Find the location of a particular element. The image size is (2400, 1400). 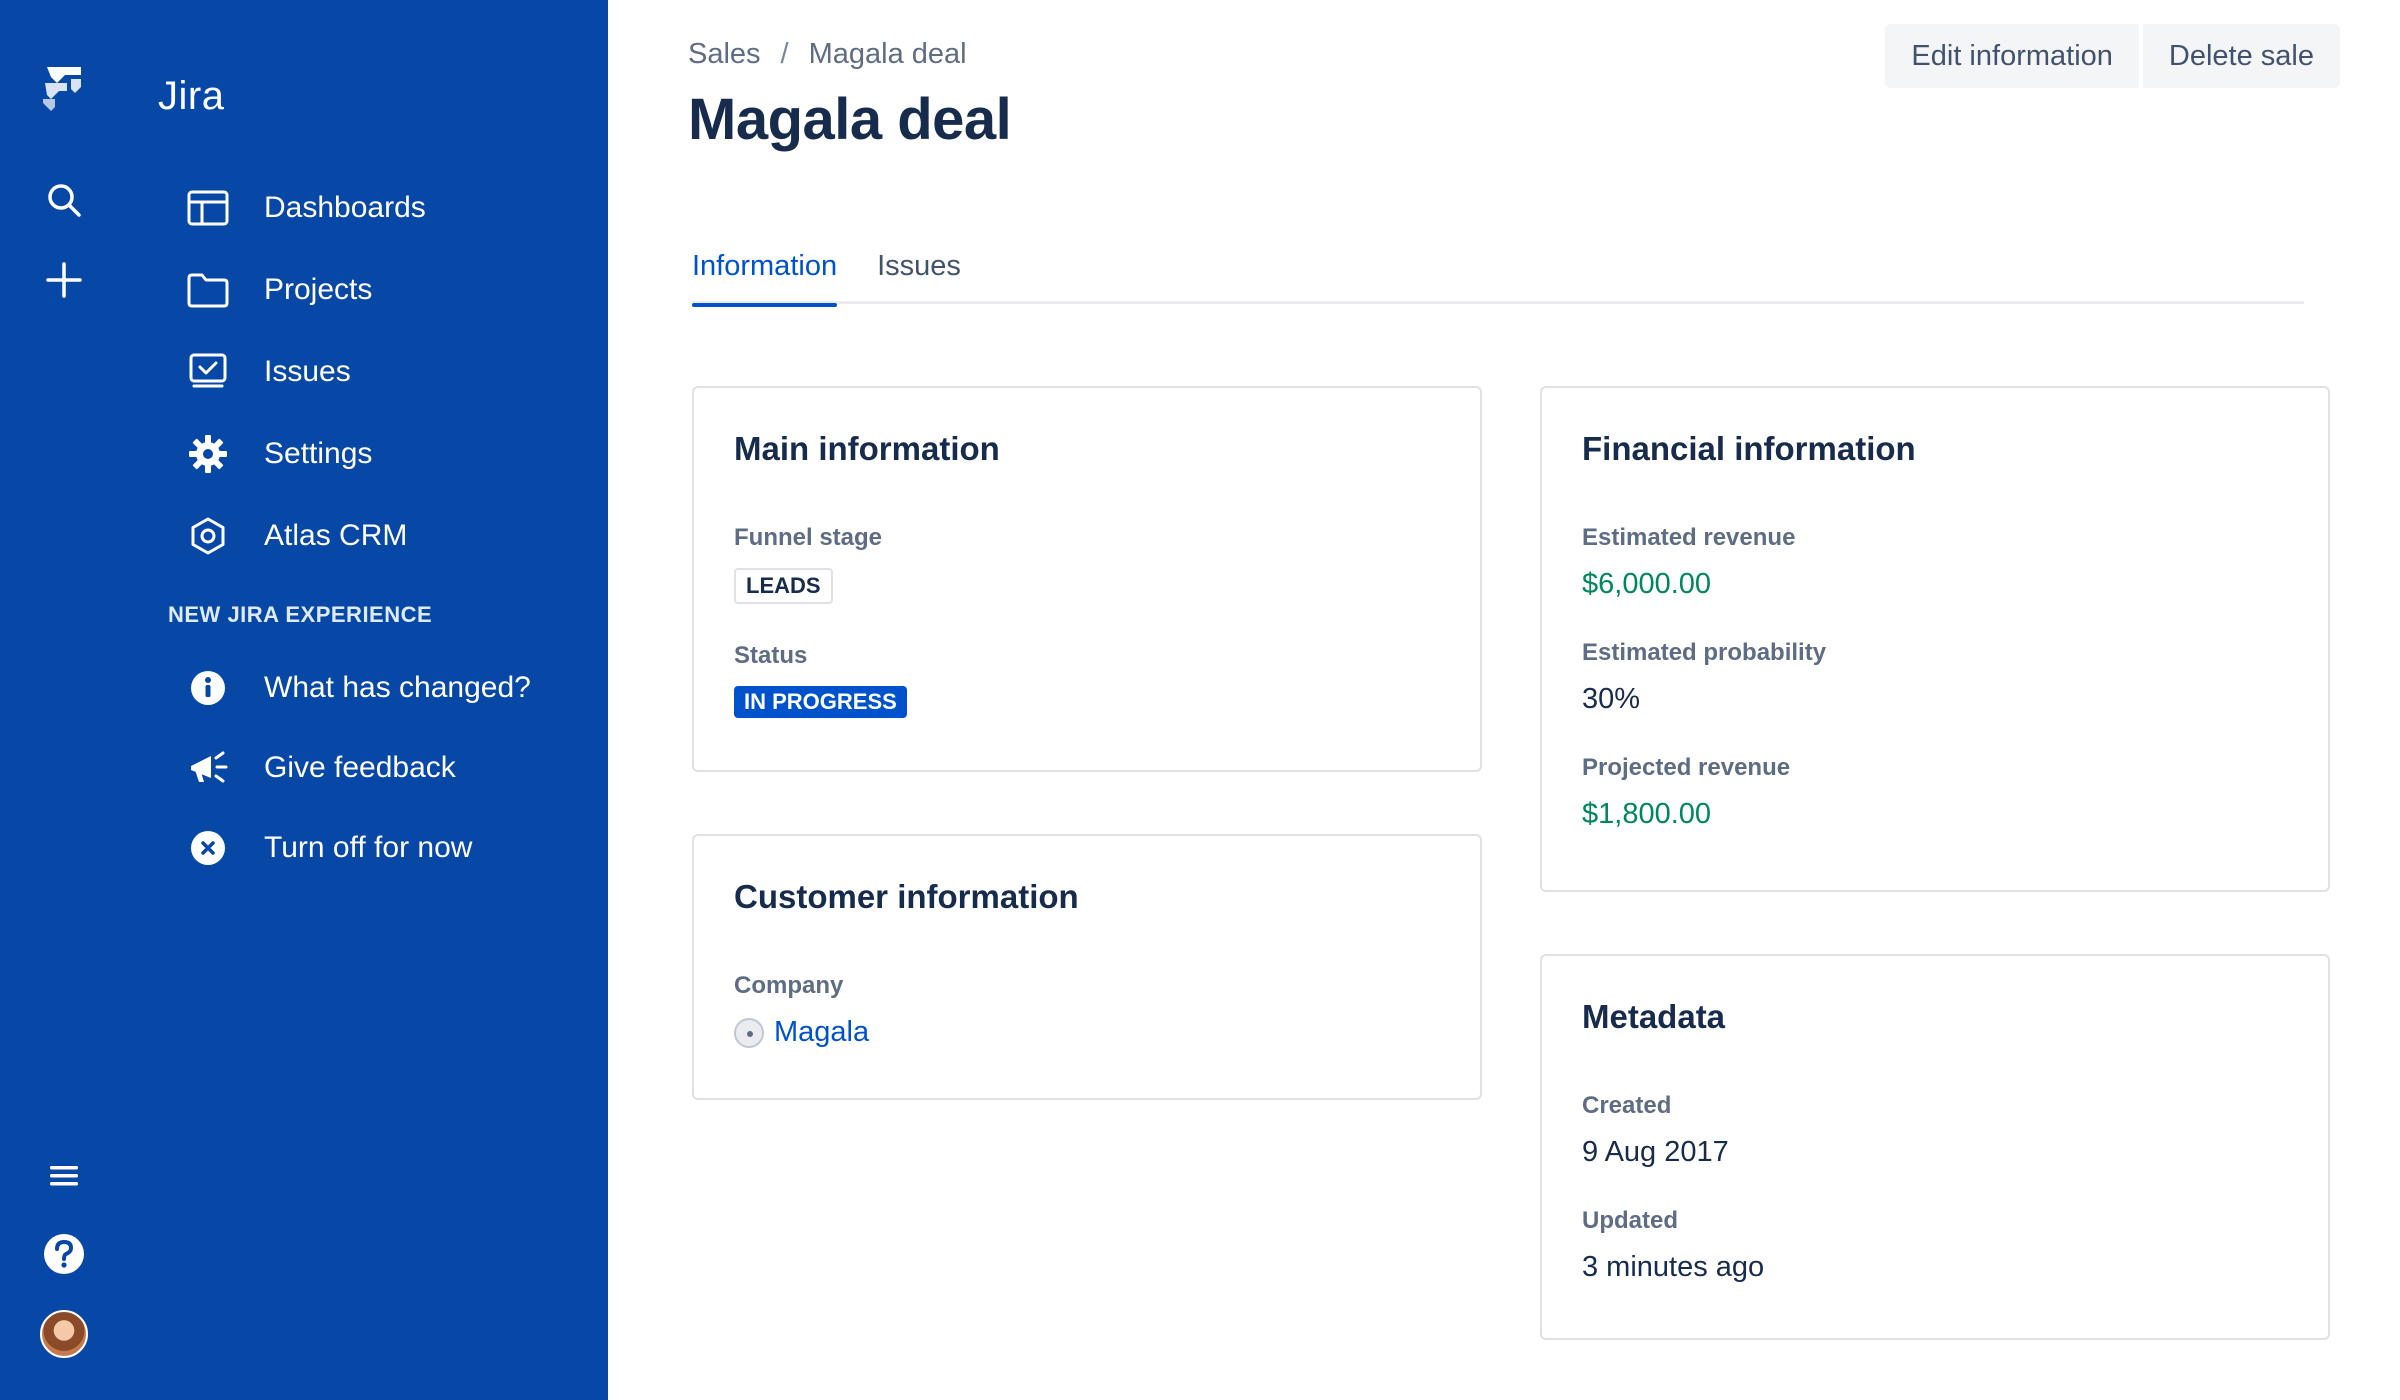

megaphone-icon is located at coordinates (208, 768).